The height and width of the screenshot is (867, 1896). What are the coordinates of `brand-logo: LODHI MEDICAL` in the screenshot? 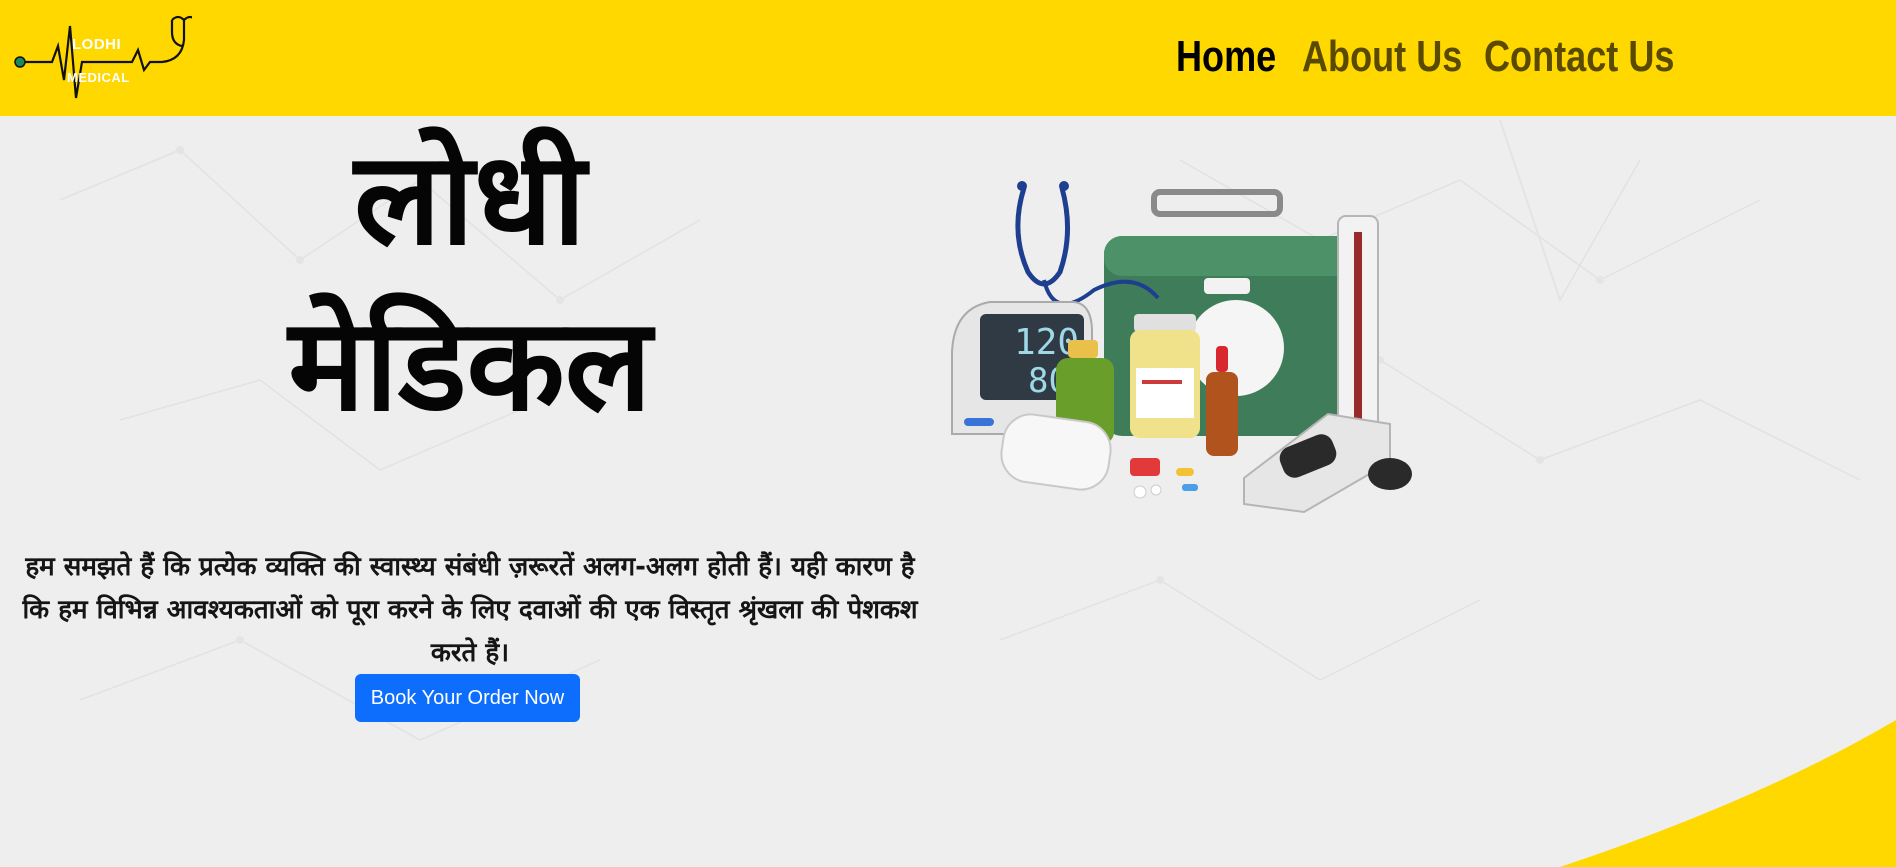 It's located at (102, 56).